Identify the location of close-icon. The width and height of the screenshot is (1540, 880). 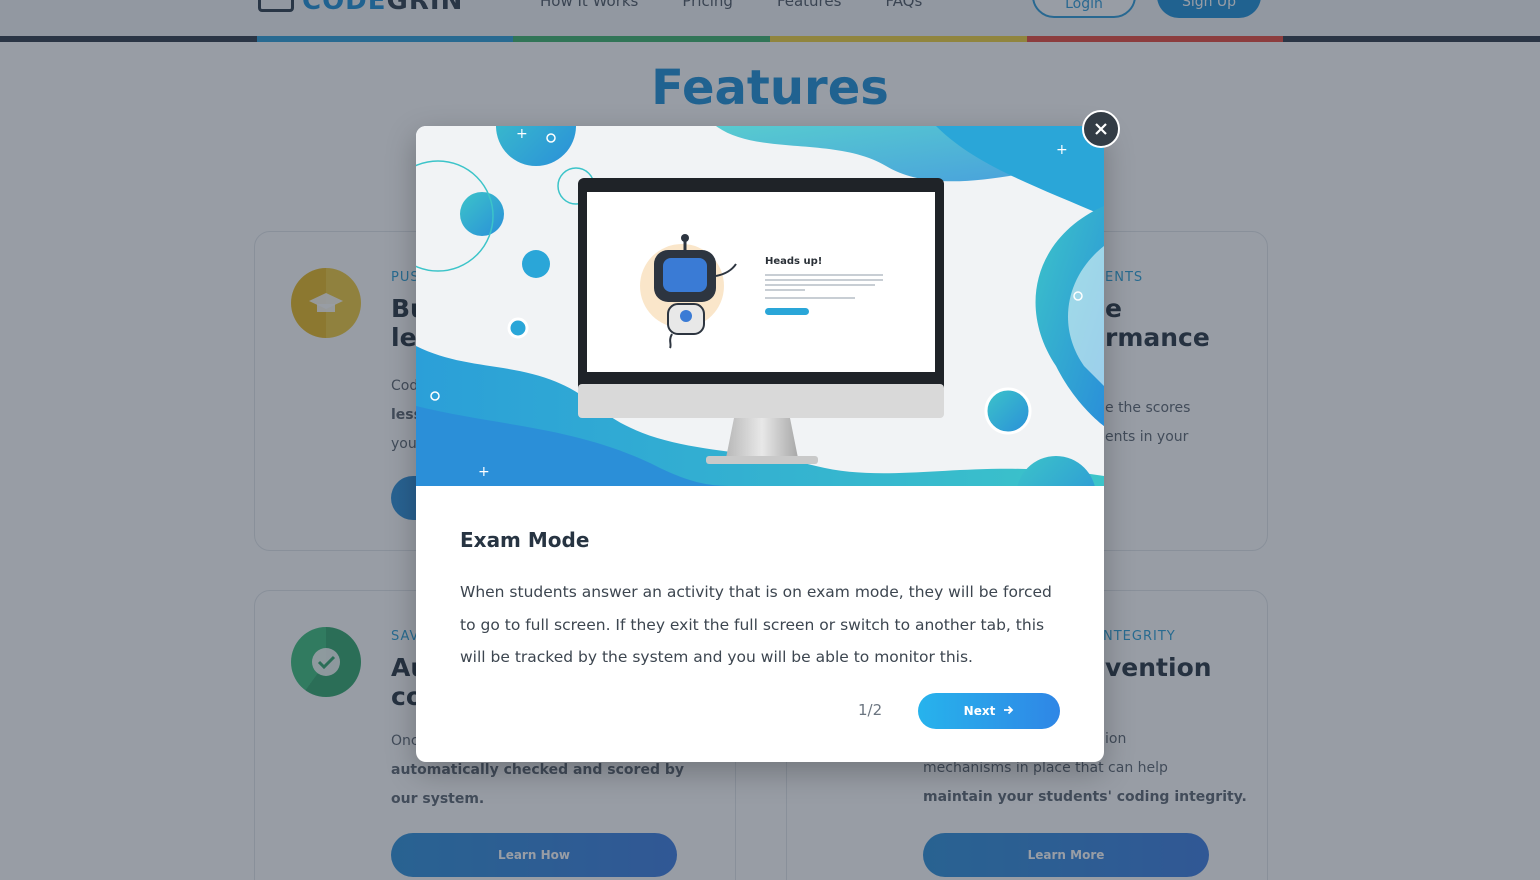
(1101, 129).